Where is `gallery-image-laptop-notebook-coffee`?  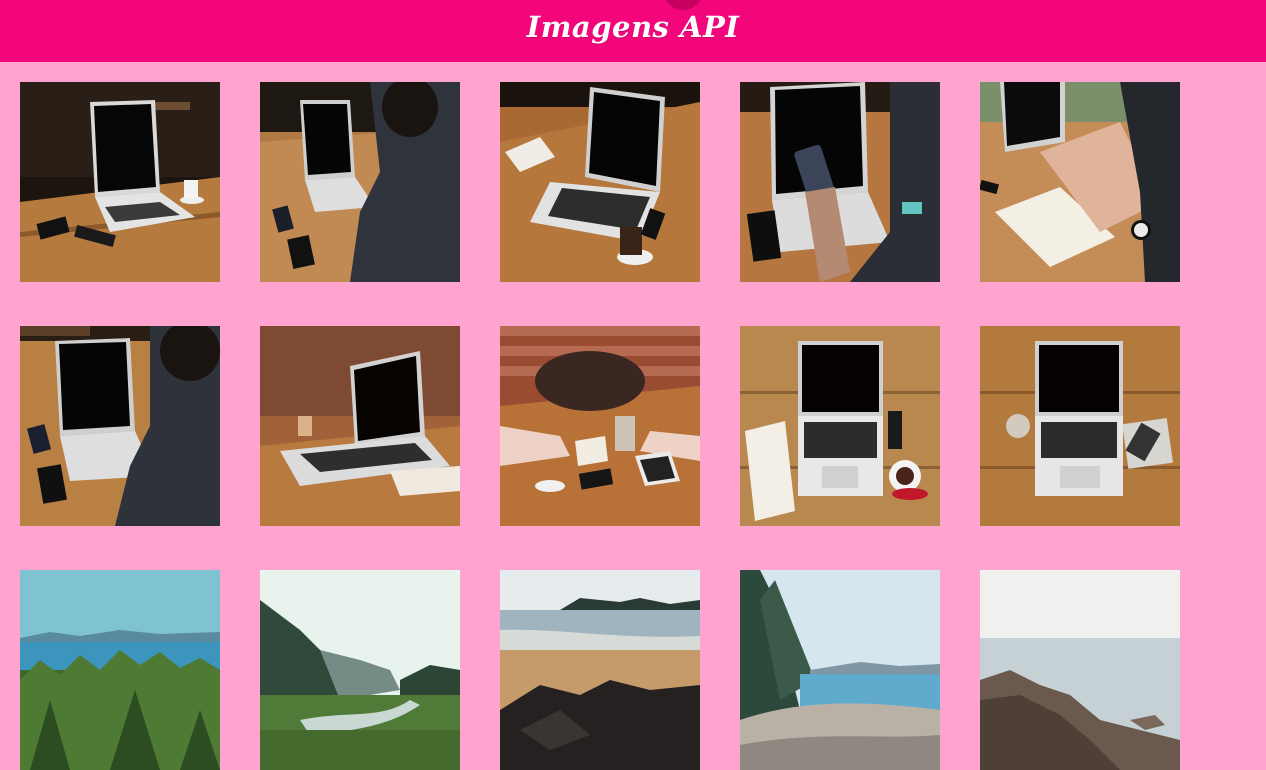 gallery-image-laptop-notebook-coffee is located at coordinates (600, 182).